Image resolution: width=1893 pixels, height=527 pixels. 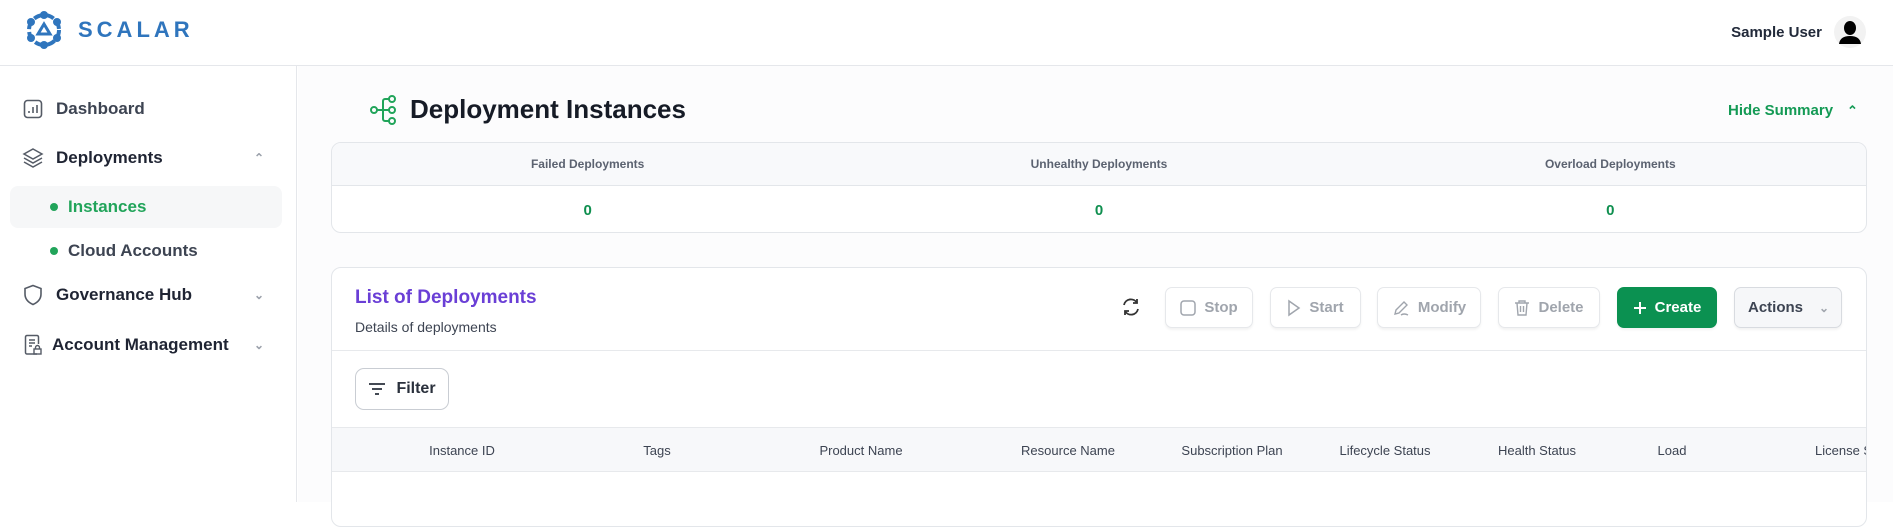 What do you see at coordinates (656, 450) in the screenshot?
I see `column-tags: Tags` at bounding box center [656, 450].